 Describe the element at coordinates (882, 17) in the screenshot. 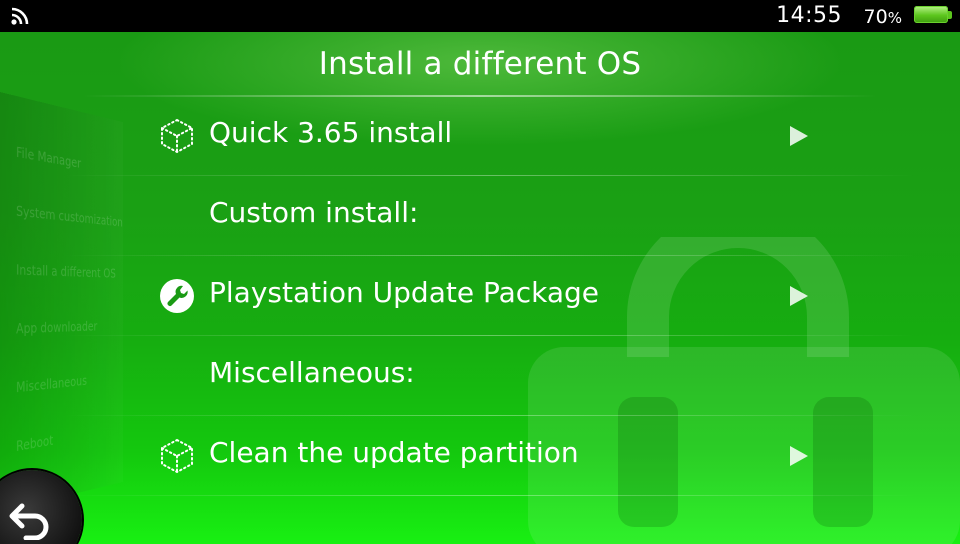

I see `battery-percent: 70%` at that location.